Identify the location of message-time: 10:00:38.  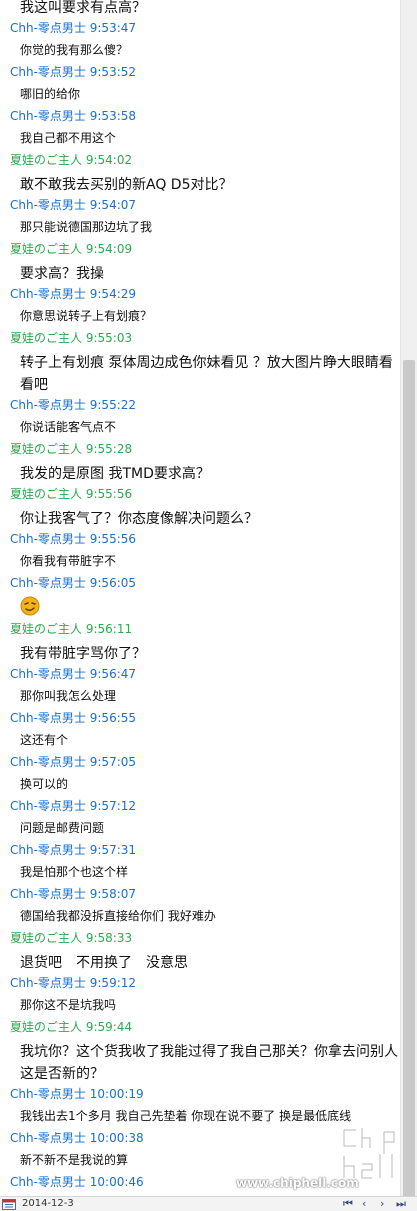
(116, 1138).